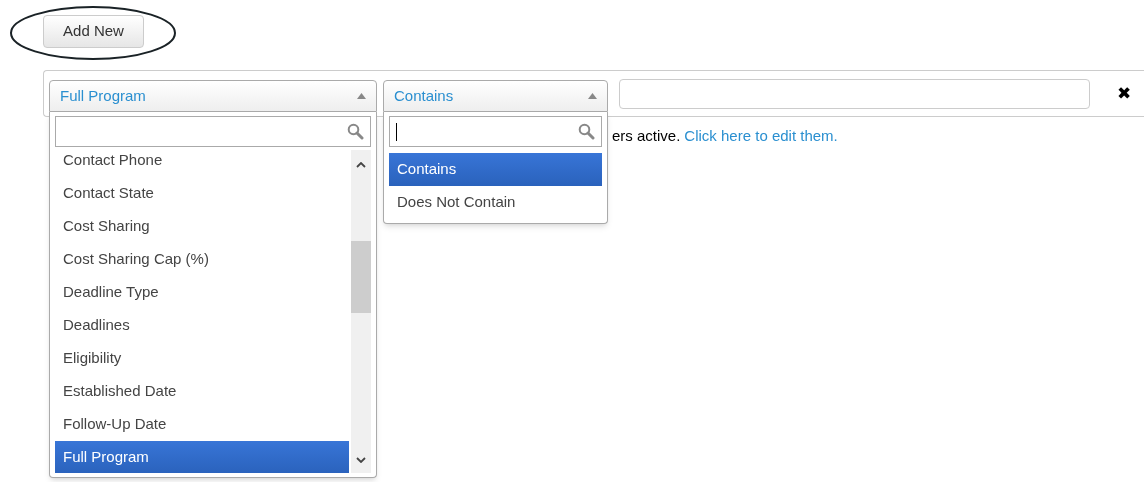 Image resolution: width=1144 pixels, height=482 pixels. I want to click on scrollbar, so click(361, 311).